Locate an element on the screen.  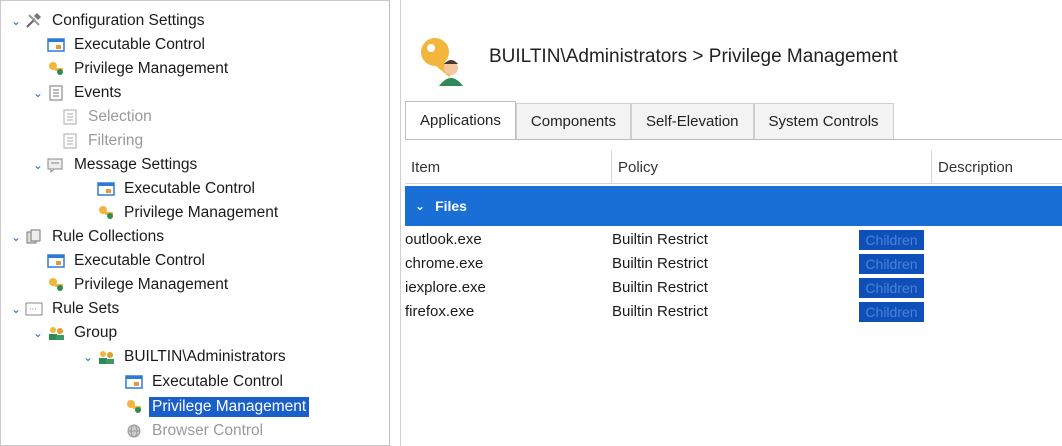
table-row: chrome.exe Builtin Restrict Children is located at coordinates (733, 264).